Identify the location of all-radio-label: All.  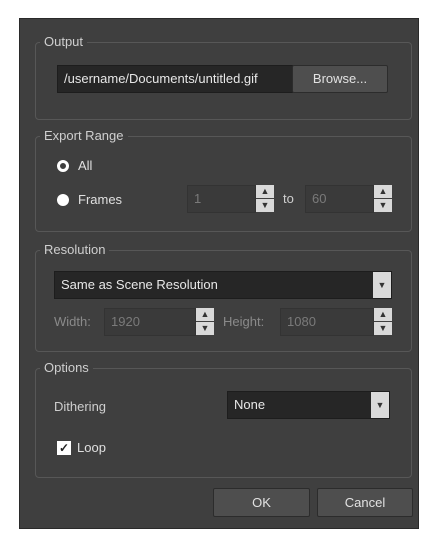
(85, 166).